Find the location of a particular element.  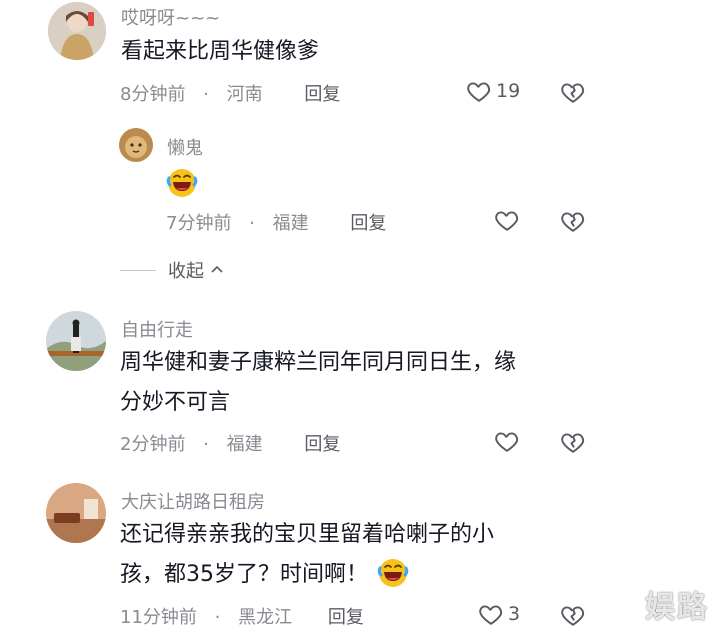

avatar-cat-illustration is located at coordinates (136, 145).